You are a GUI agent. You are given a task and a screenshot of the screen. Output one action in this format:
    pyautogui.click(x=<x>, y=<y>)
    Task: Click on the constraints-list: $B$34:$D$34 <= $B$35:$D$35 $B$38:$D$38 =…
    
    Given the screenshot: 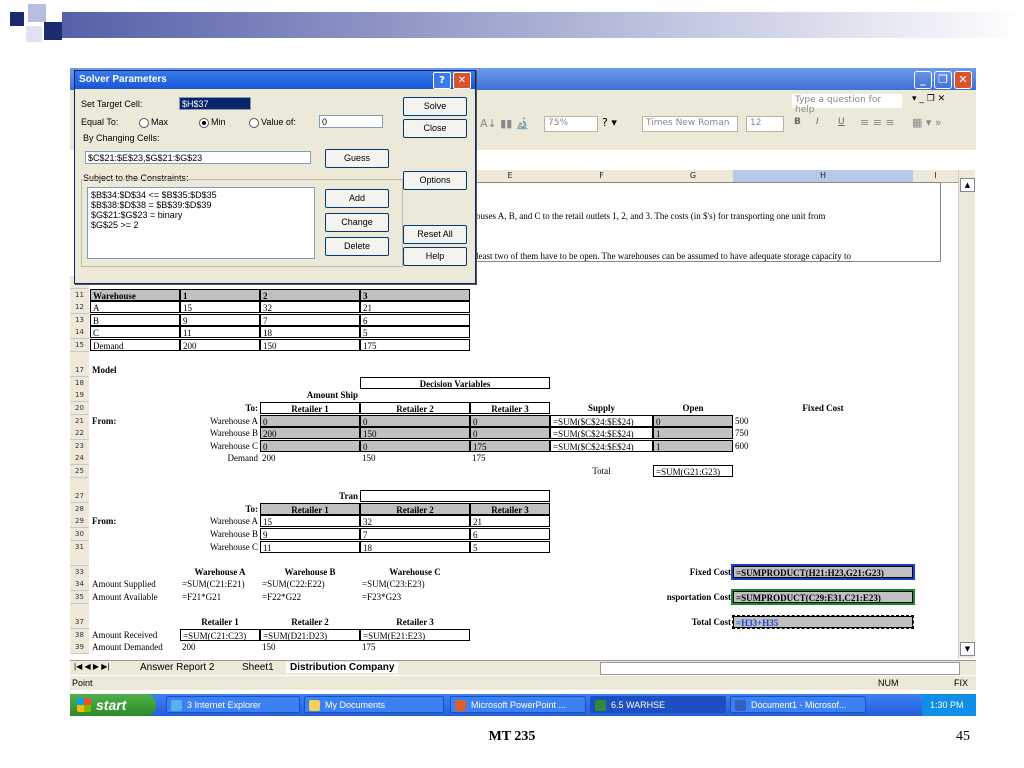 What is the action you would take?
    pyautogui.click(x=201, y=223)
    